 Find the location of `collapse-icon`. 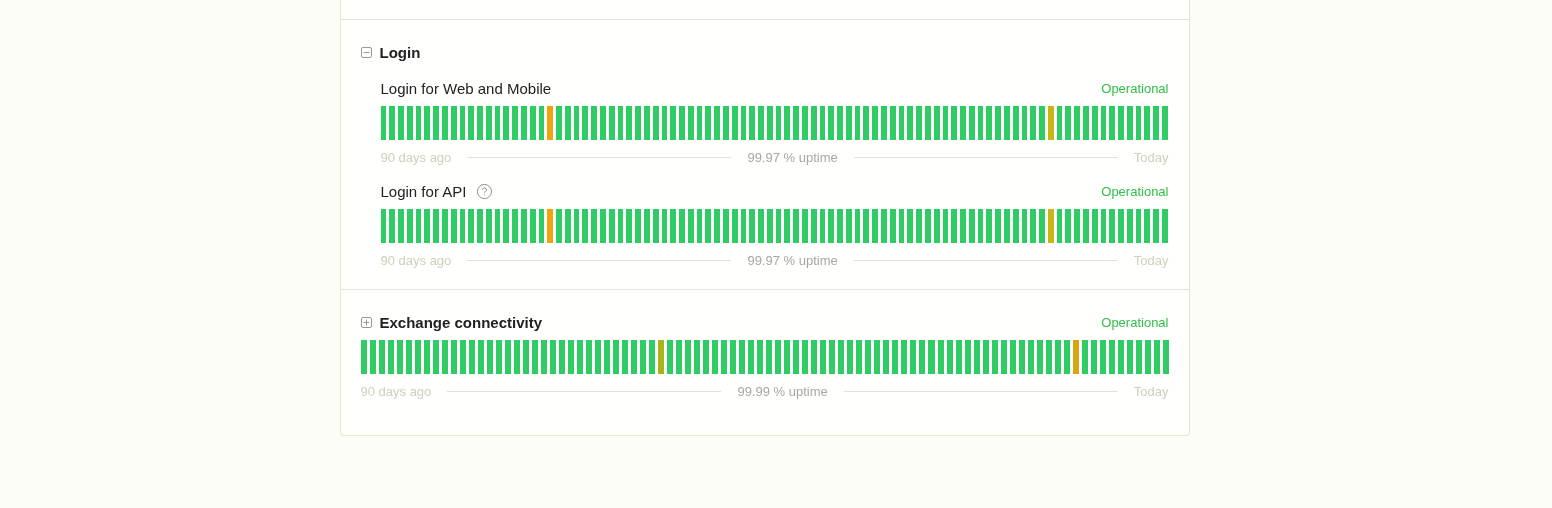

collapse-icon is located at coordinates (366, 52).